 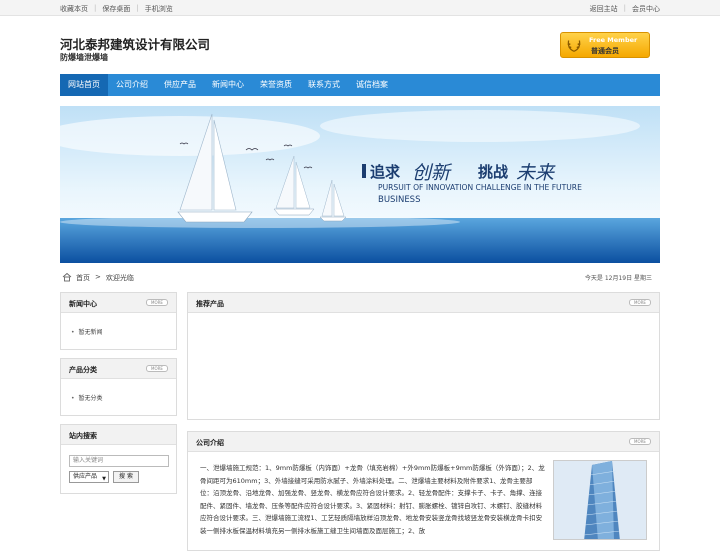 What do you see at coordinates (324, 85) in the screenshot?
I see `nav-contact: 联系方式` at bounding box center [324, 85].